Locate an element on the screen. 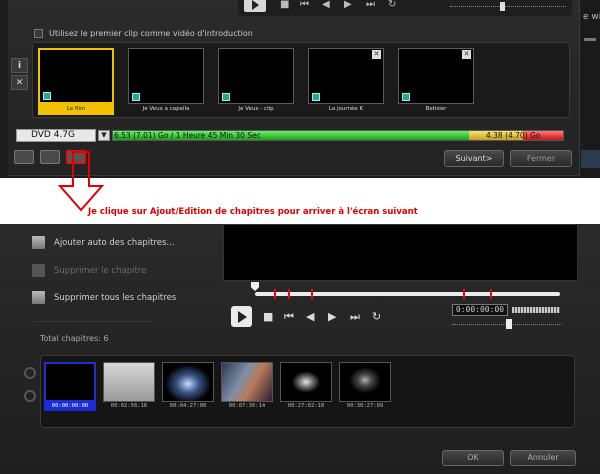  undo-icon is located at coordinates (30, 373).